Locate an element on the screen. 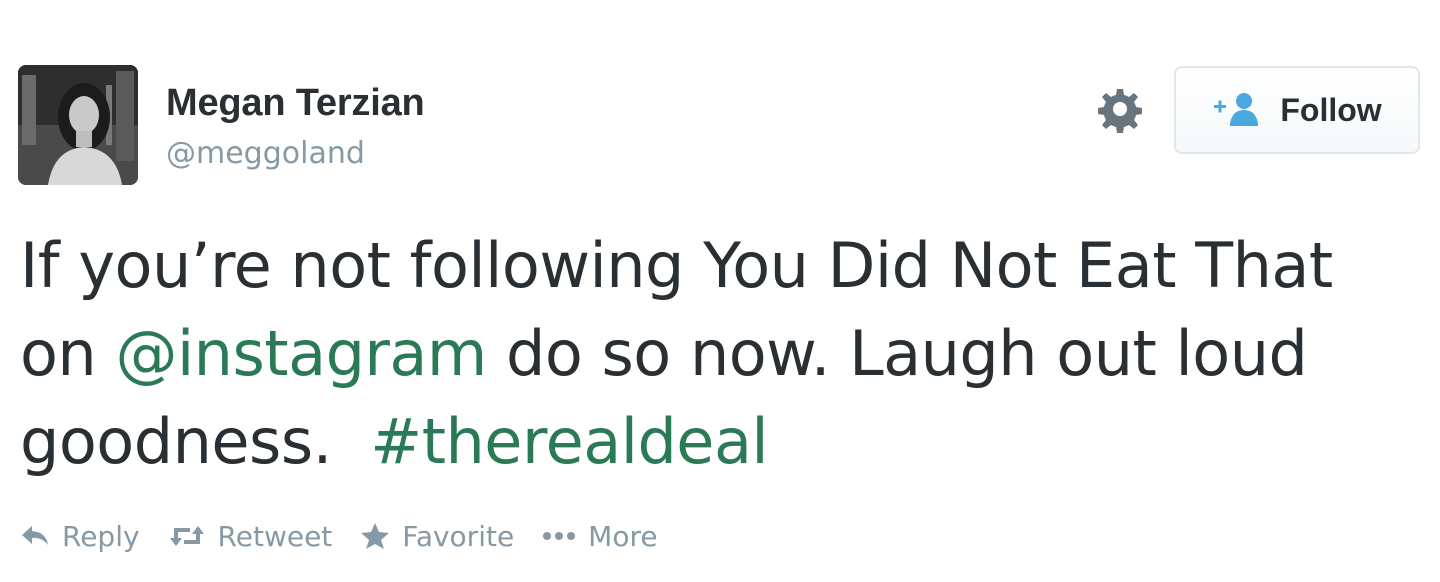 Image resolution: width=1440 pixels, height=582 pixels. user-handle: @meggoland is located at coordinates (295, 154).